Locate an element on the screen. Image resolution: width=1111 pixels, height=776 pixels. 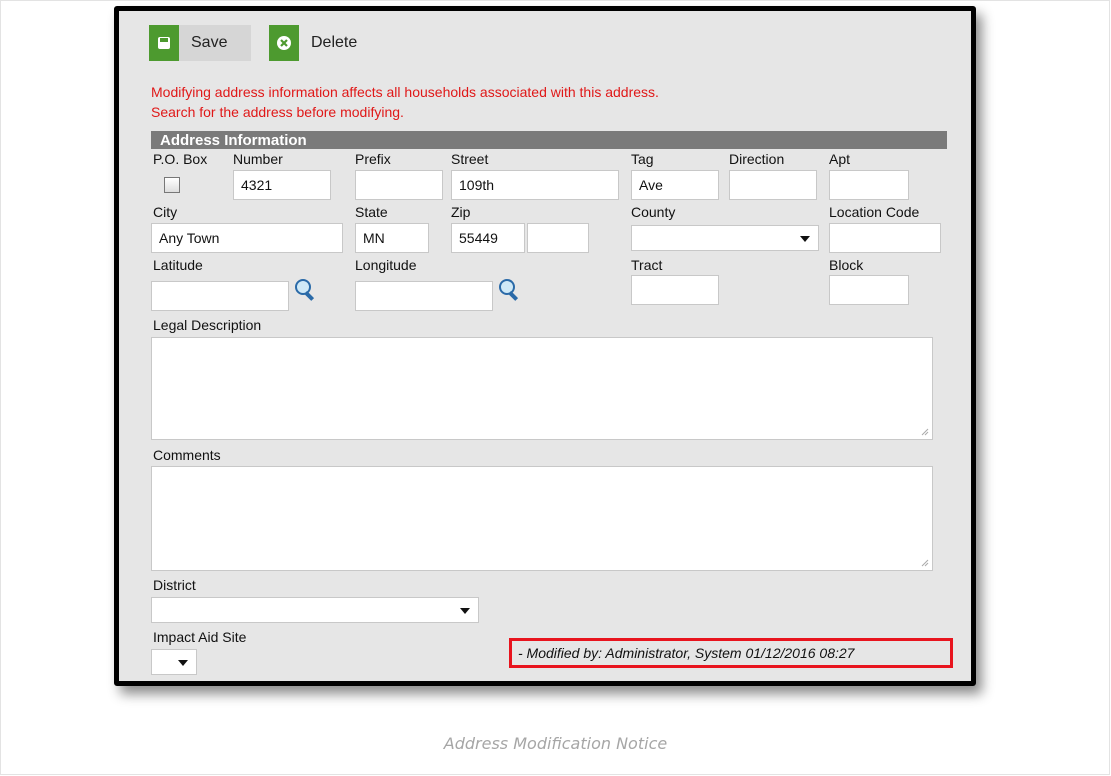
tag-label: Tag is located at coordinates (642, 159).